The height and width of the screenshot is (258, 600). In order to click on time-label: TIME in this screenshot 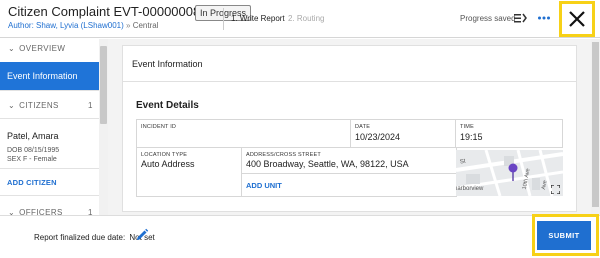, I will do `click(467, 127)`.